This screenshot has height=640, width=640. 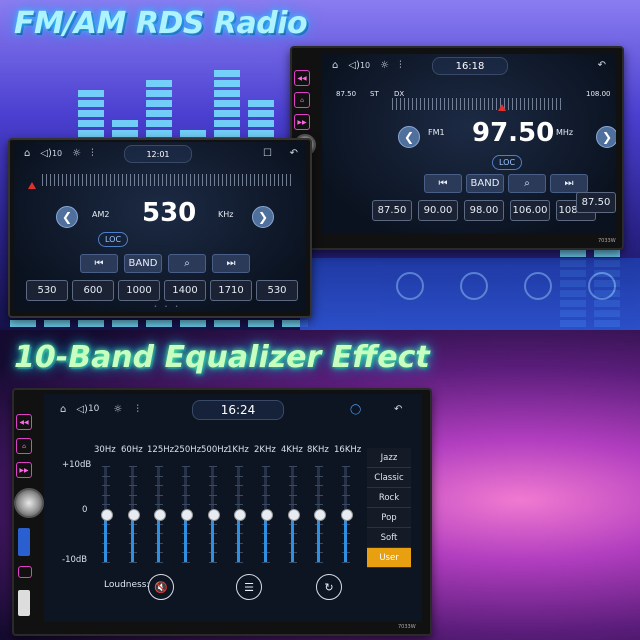 What do you see at coordinates (389, 538) in the screenshot?
I see `eq-preset-soft: Soft` at bounding box center [389, 538].